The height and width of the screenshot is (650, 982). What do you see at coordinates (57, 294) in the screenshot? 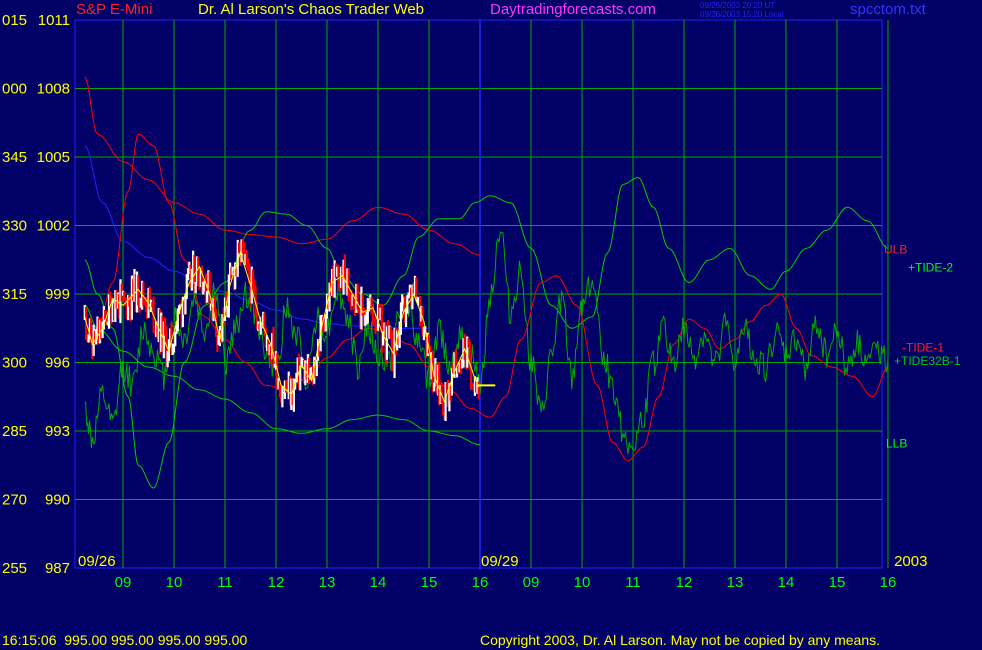
I see `y-tick-right: 999` at bounding box center [57, 294].